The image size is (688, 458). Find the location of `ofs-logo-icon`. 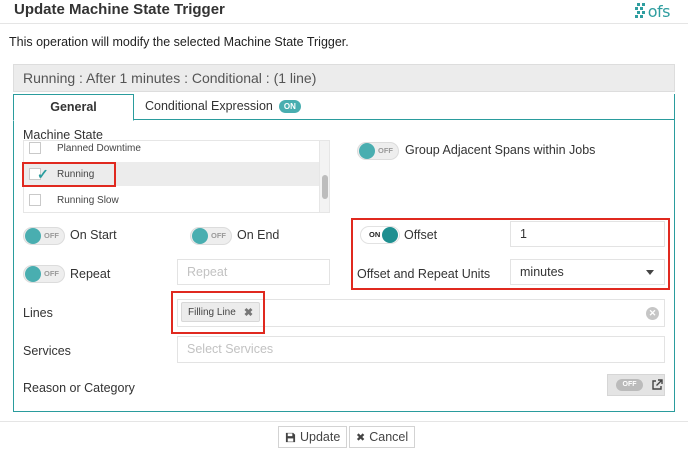

ofs-logo-icon is located at coordinates (639, 10).